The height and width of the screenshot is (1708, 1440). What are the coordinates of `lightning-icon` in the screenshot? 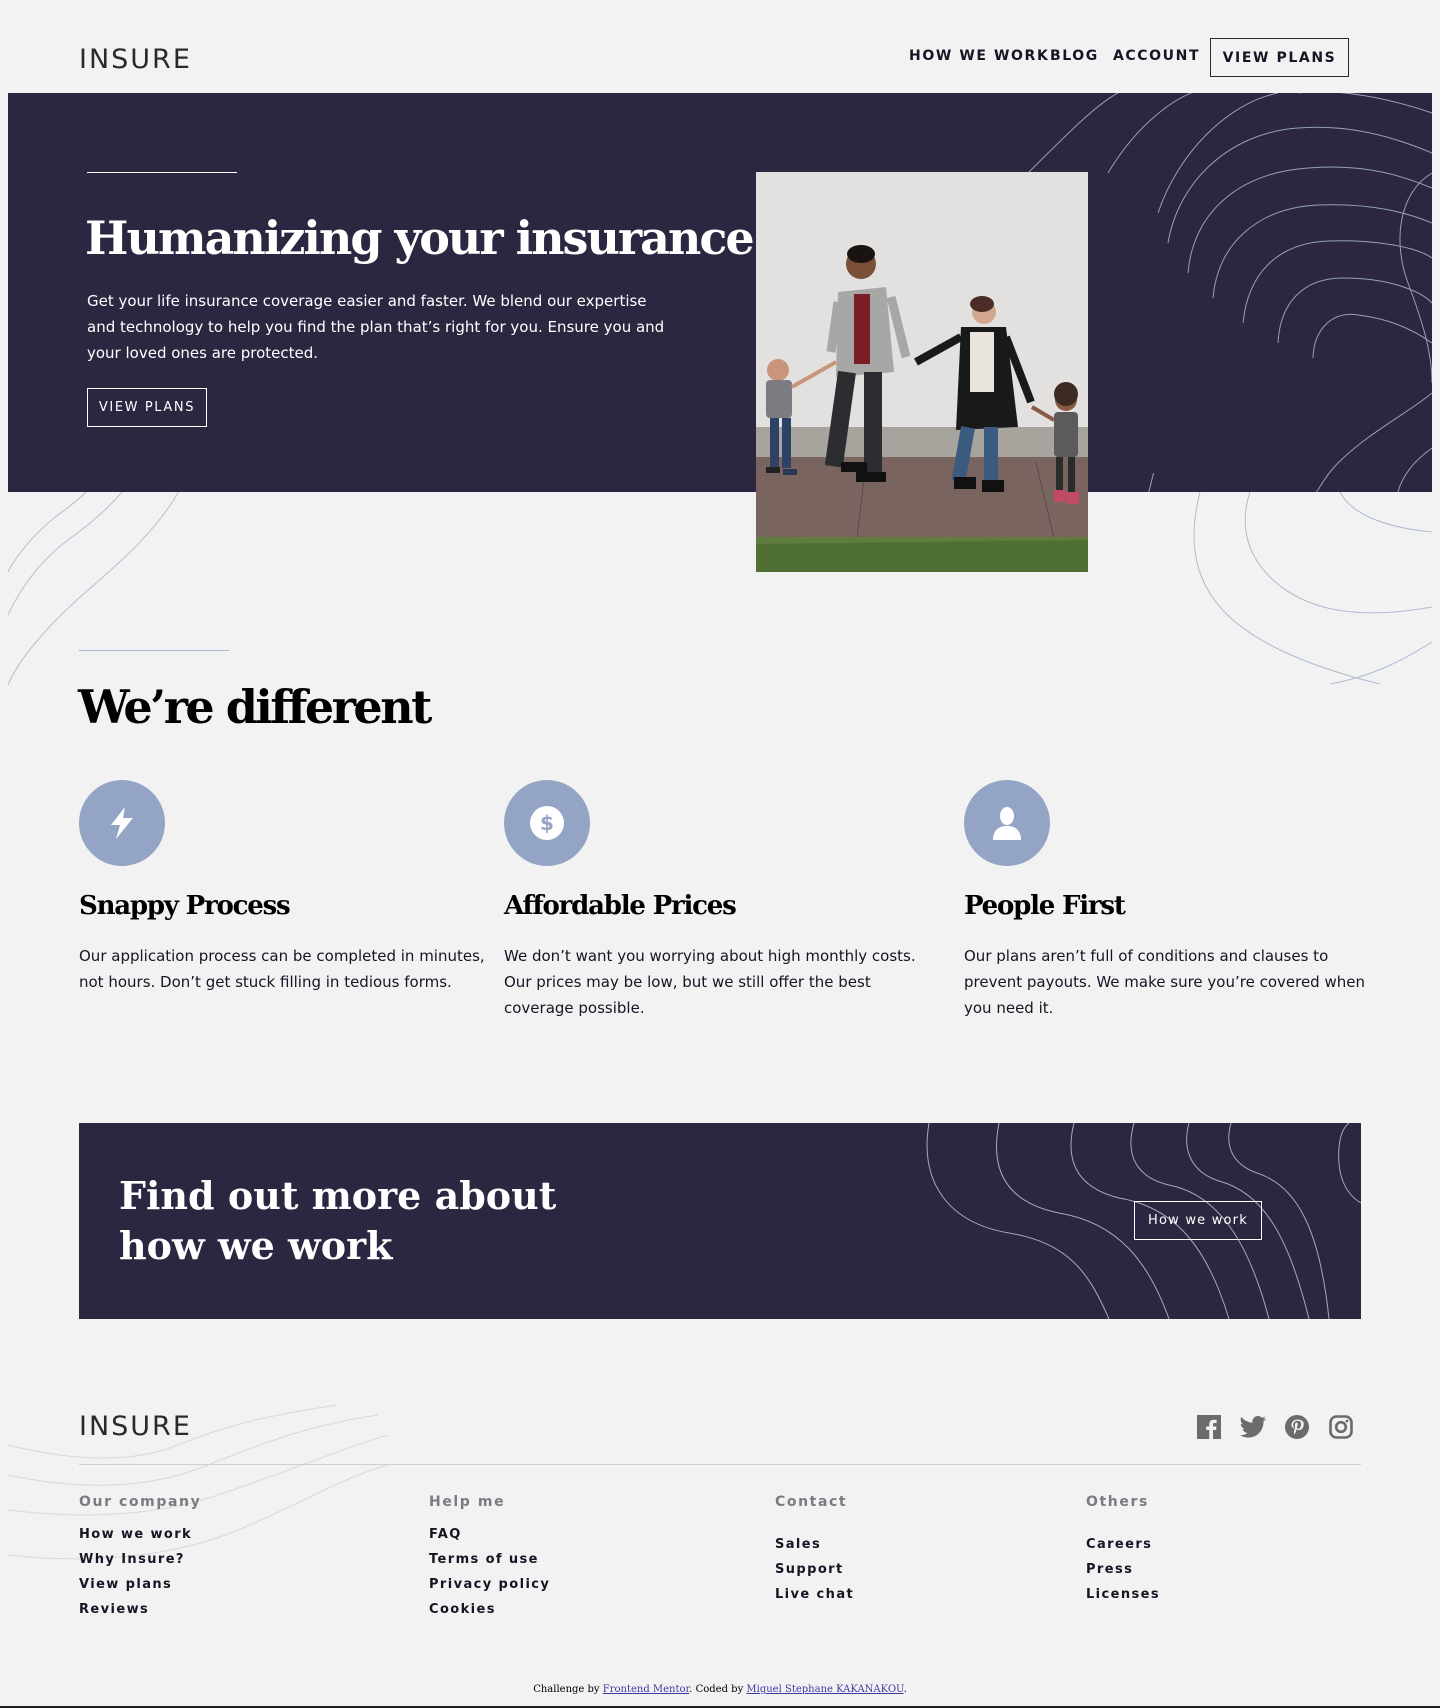 It's located at (122, 823).